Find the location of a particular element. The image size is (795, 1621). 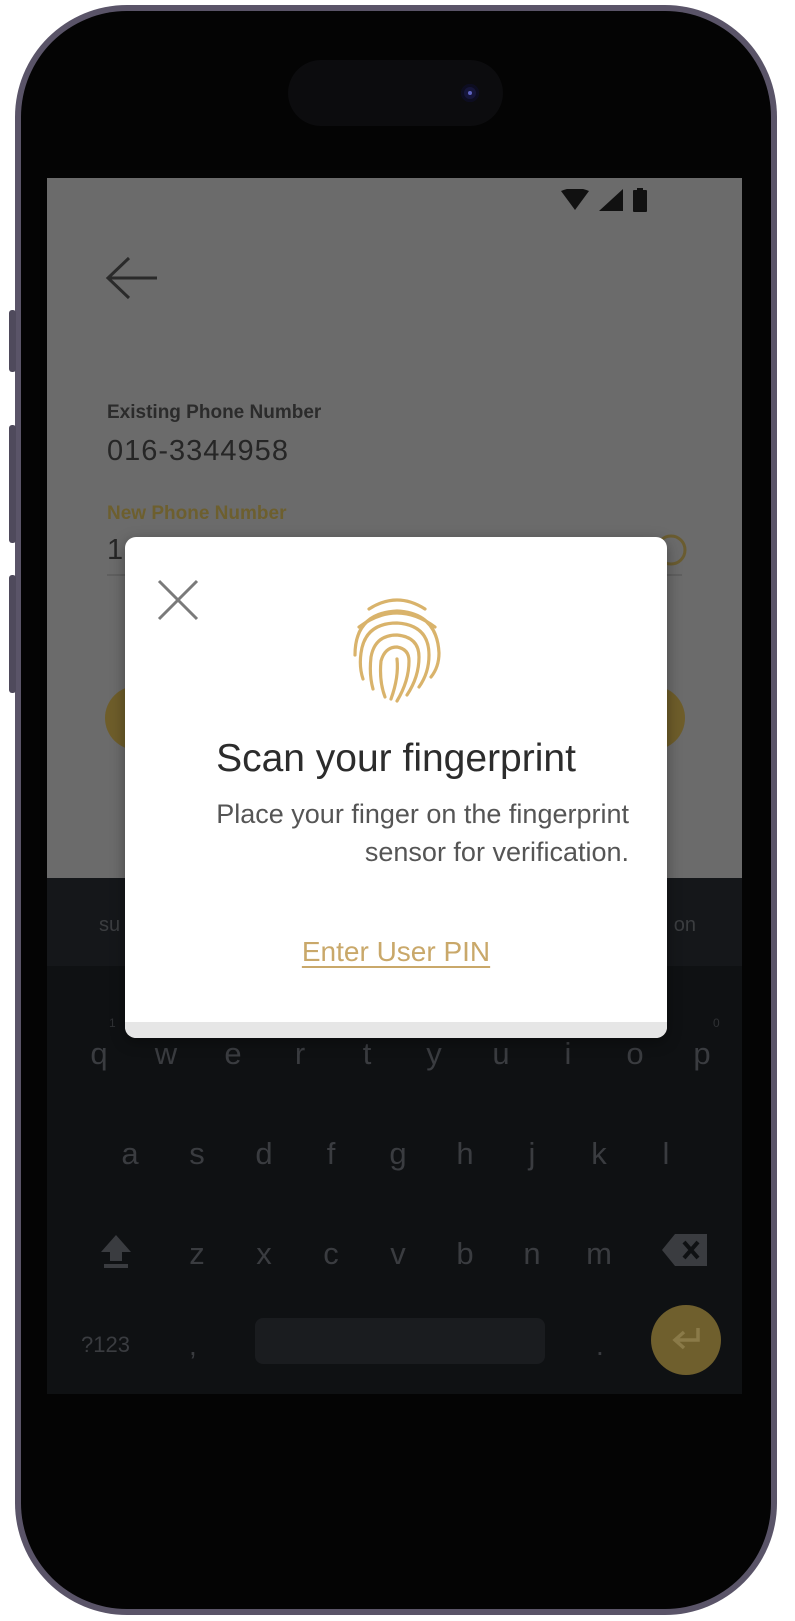

dialog-title: Scan your fingerprint is located at coordinates (396, 758).